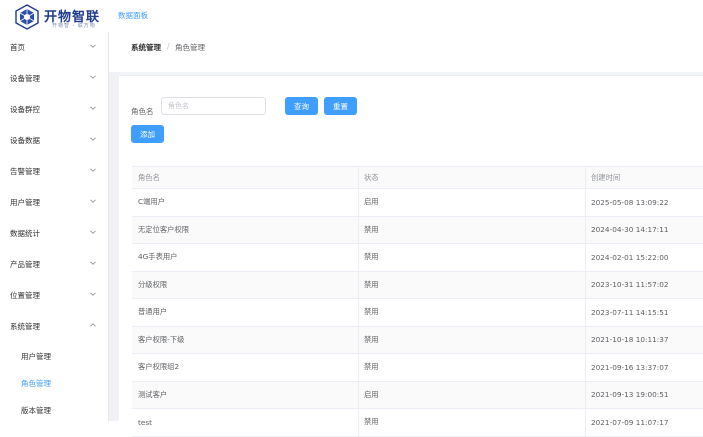 The image size is (703, 437). Describe the element at coordinates (190, 47) in the screenshot. I see `breadcrumb-current: 角色管理` at that location.